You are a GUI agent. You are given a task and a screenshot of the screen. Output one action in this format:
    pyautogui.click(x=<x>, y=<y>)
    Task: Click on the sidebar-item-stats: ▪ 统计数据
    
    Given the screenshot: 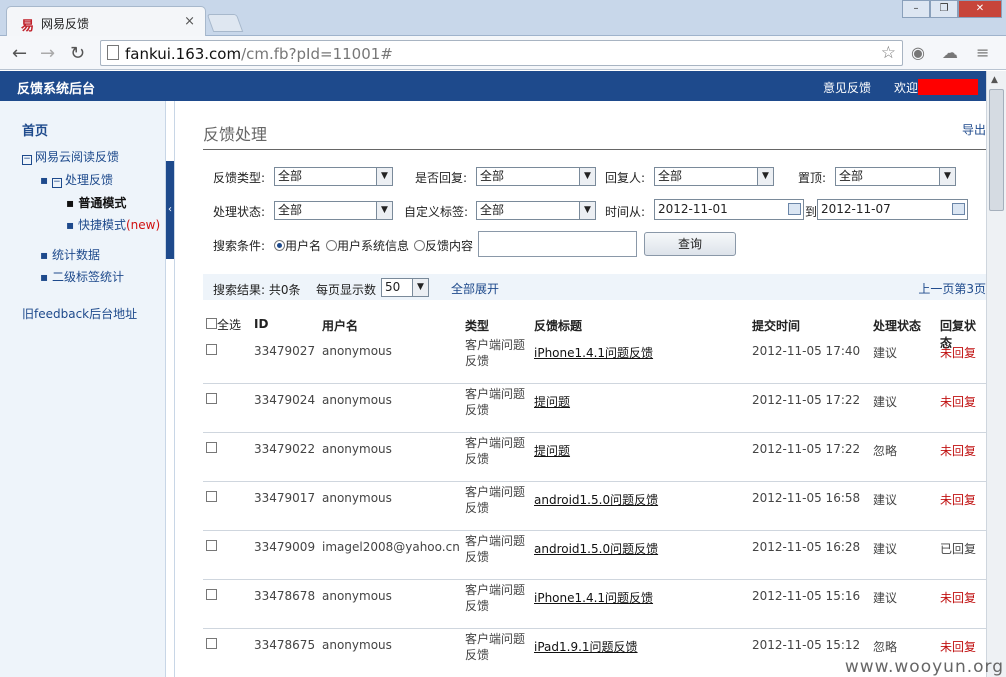 What is the action you would take?
    pyautogui.click(x=70, y=254)
    